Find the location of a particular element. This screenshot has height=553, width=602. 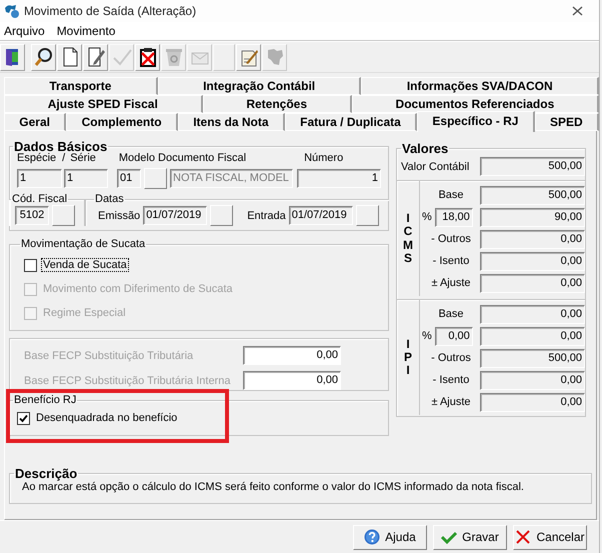

field-label: Base FECP Substituição Tributária Interna is located at coordinates (127, 380).